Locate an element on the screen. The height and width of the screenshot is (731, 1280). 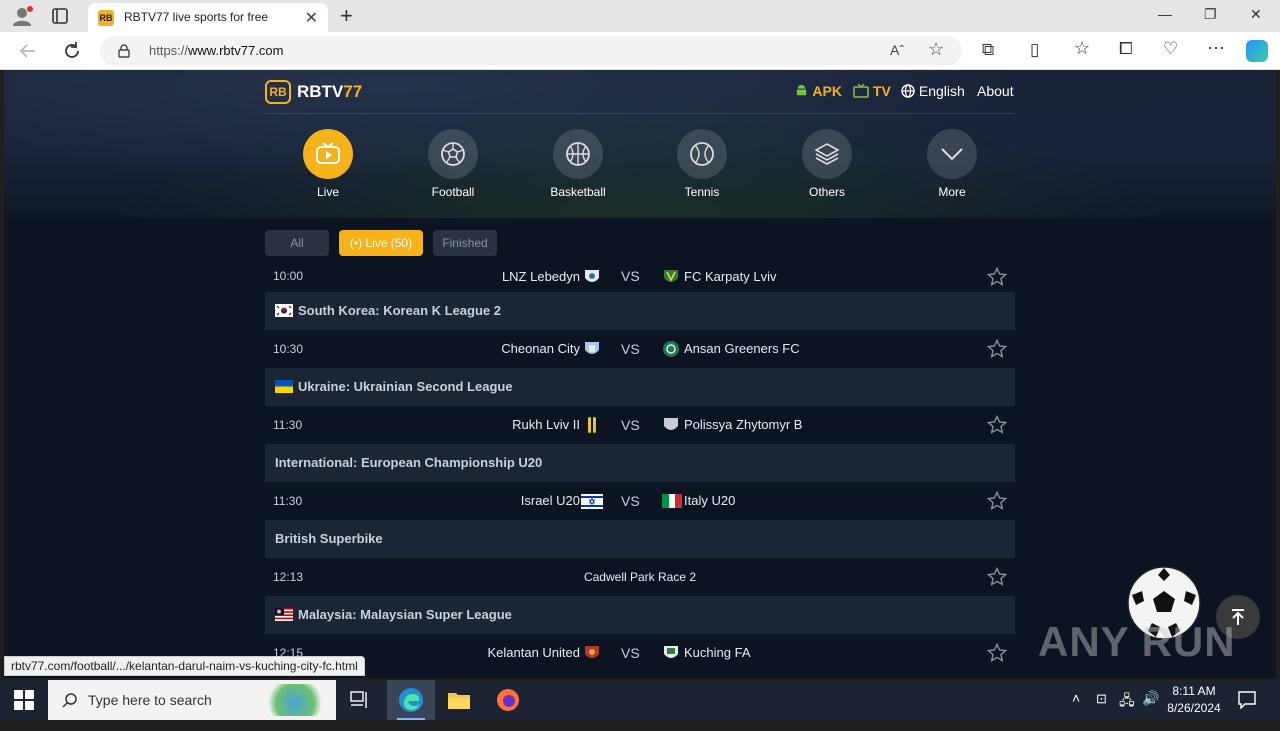
address-bar: https://www.rbtv77.com Aˆ ☆ is located at coordinates (531, 51).